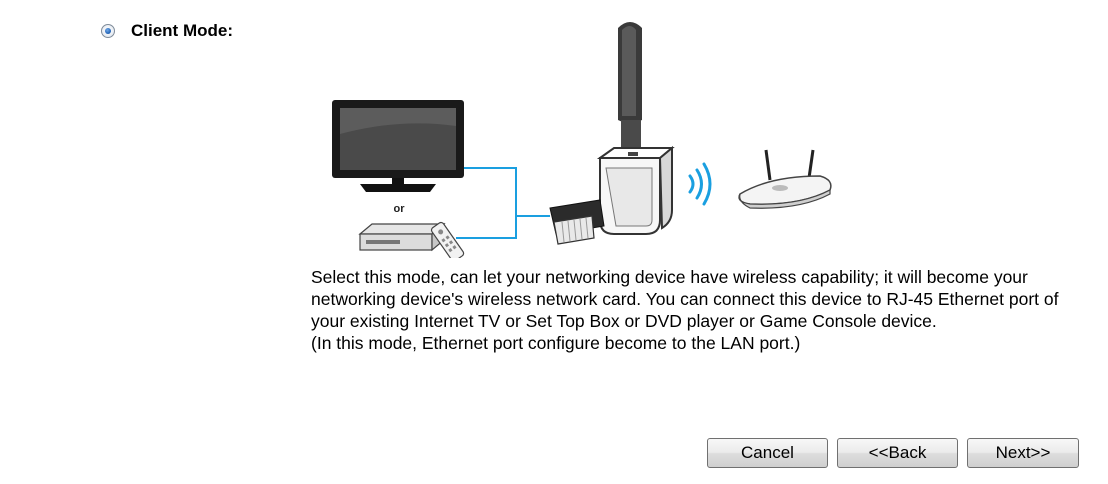  What do you see at coordinates (897, 453) in the screenshot?
I see `back-button: <<Back` at bounding box center [897, 453].